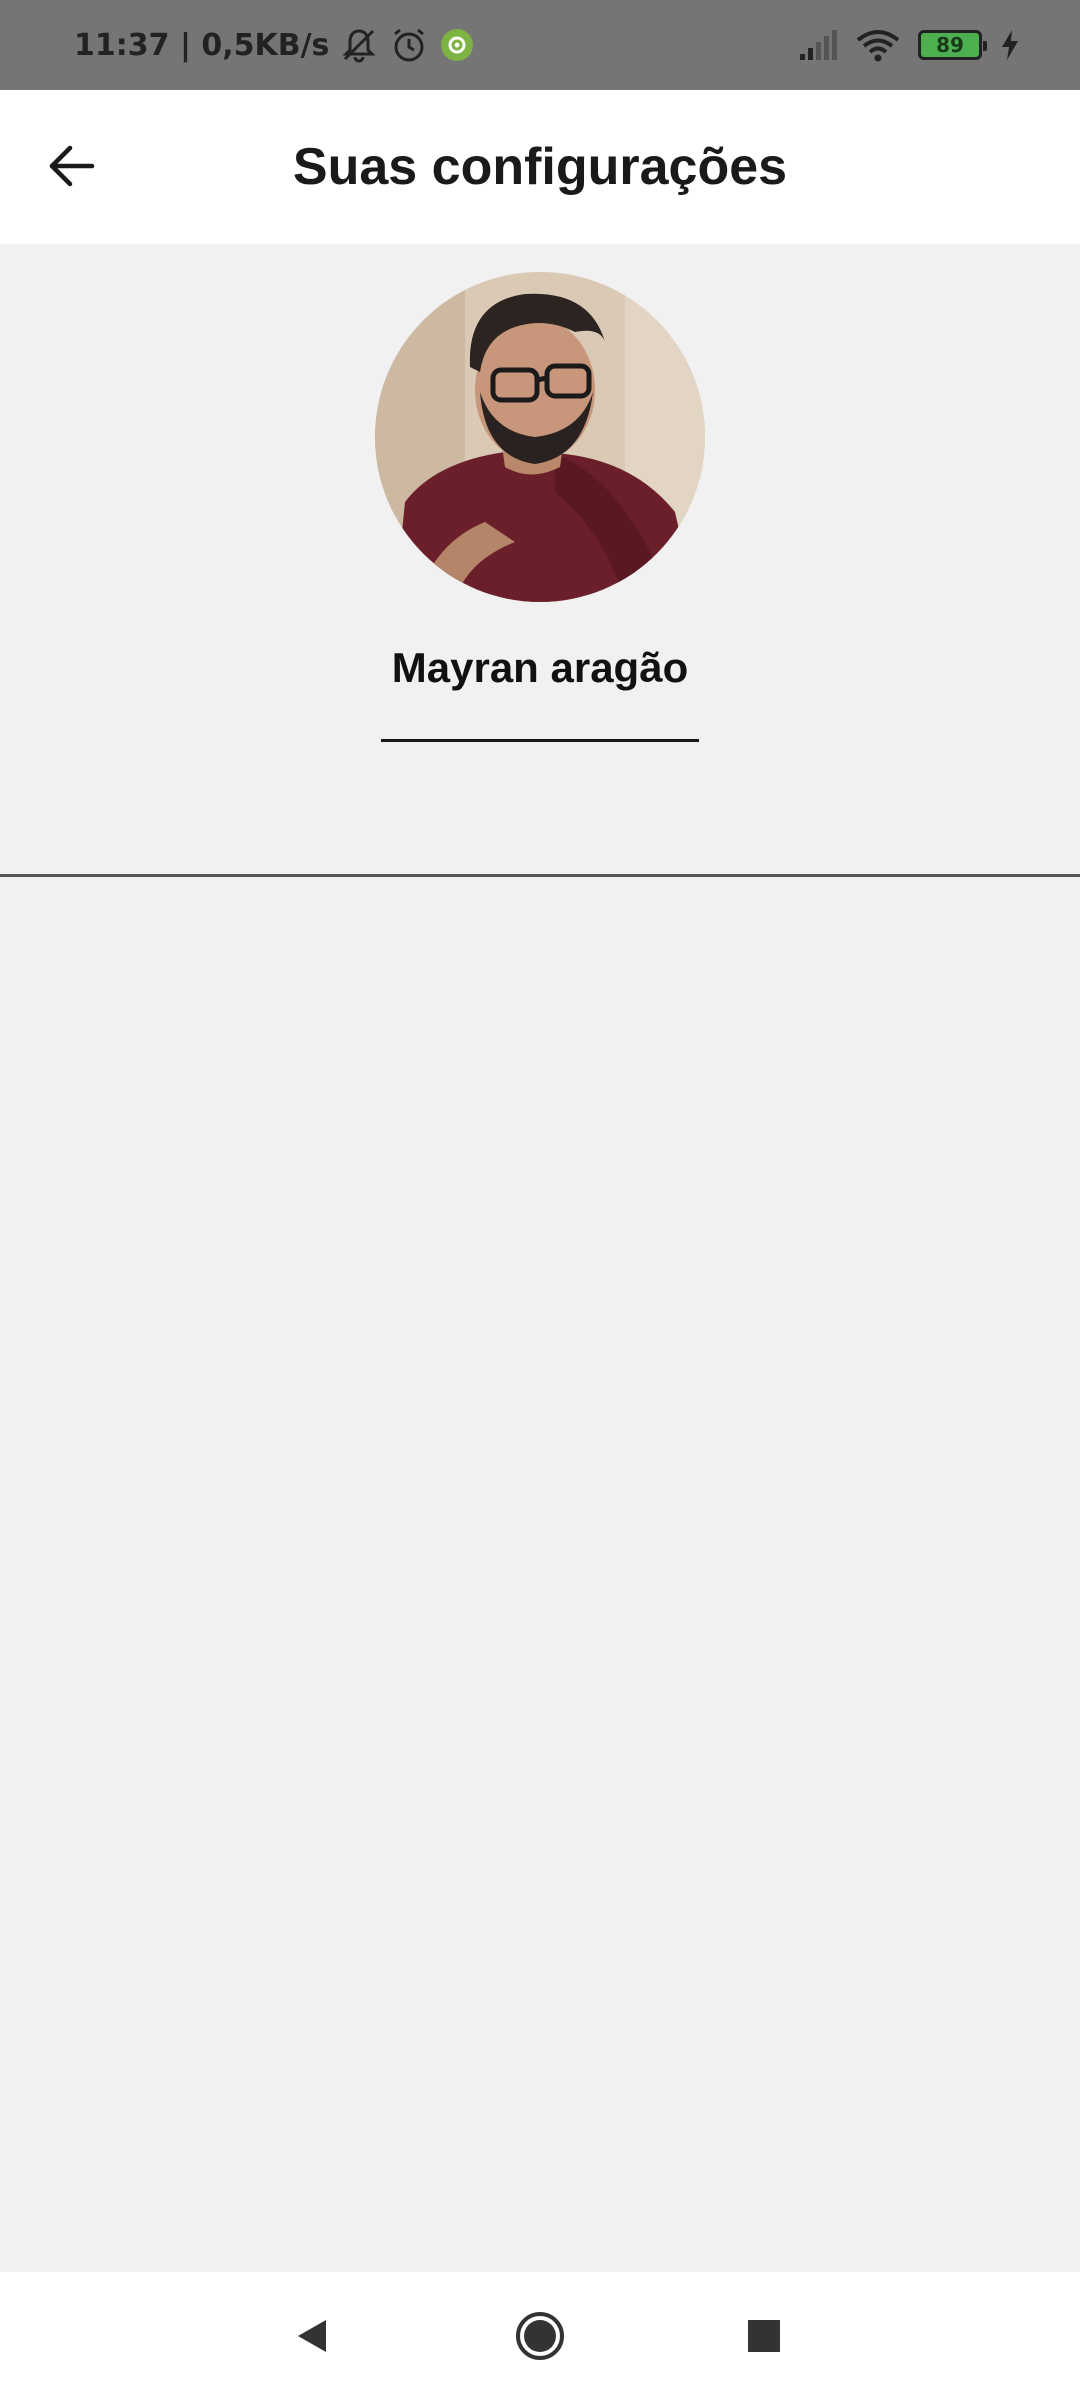 The width and height of the screenshot is (1080, 2400). I want to click on name-field: Mayran aragão, so click(540, 683).